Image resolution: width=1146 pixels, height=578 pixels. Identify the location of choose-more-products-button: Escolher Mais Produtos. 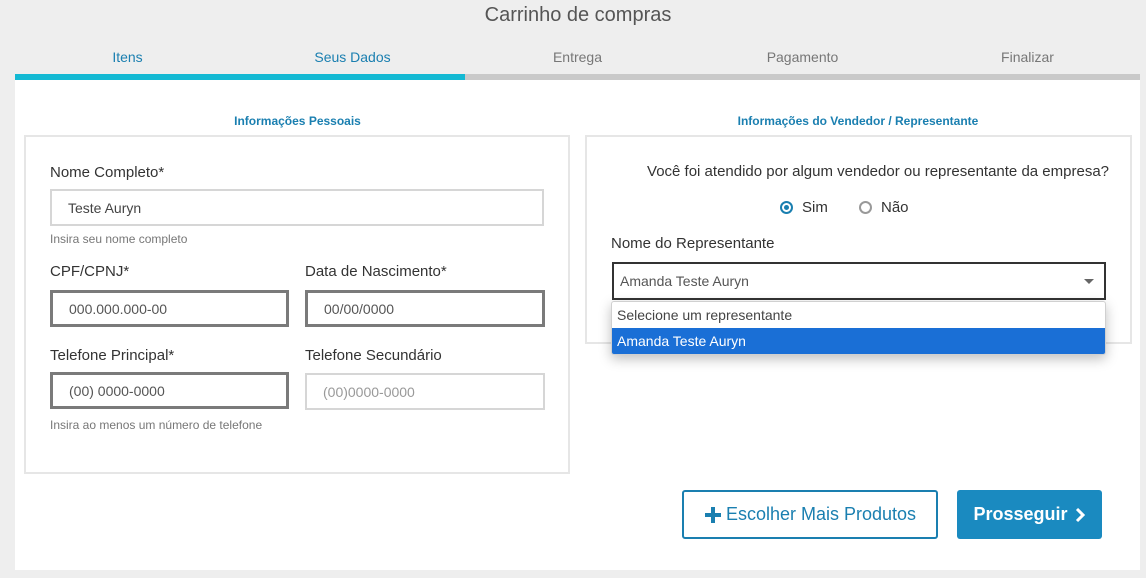
(810, 514).